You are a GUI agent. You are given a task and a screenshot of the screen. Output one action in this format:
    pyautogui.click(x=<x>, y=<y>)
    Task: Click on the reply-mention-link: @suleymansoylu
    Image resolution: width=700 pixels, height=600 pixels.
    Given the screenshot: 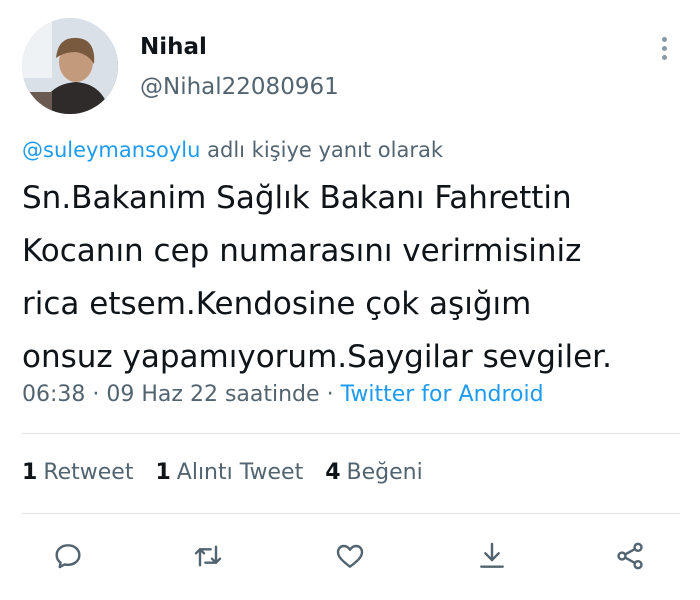 What is the action you would take?
    pyautogui.click(x=111, y=150)
    